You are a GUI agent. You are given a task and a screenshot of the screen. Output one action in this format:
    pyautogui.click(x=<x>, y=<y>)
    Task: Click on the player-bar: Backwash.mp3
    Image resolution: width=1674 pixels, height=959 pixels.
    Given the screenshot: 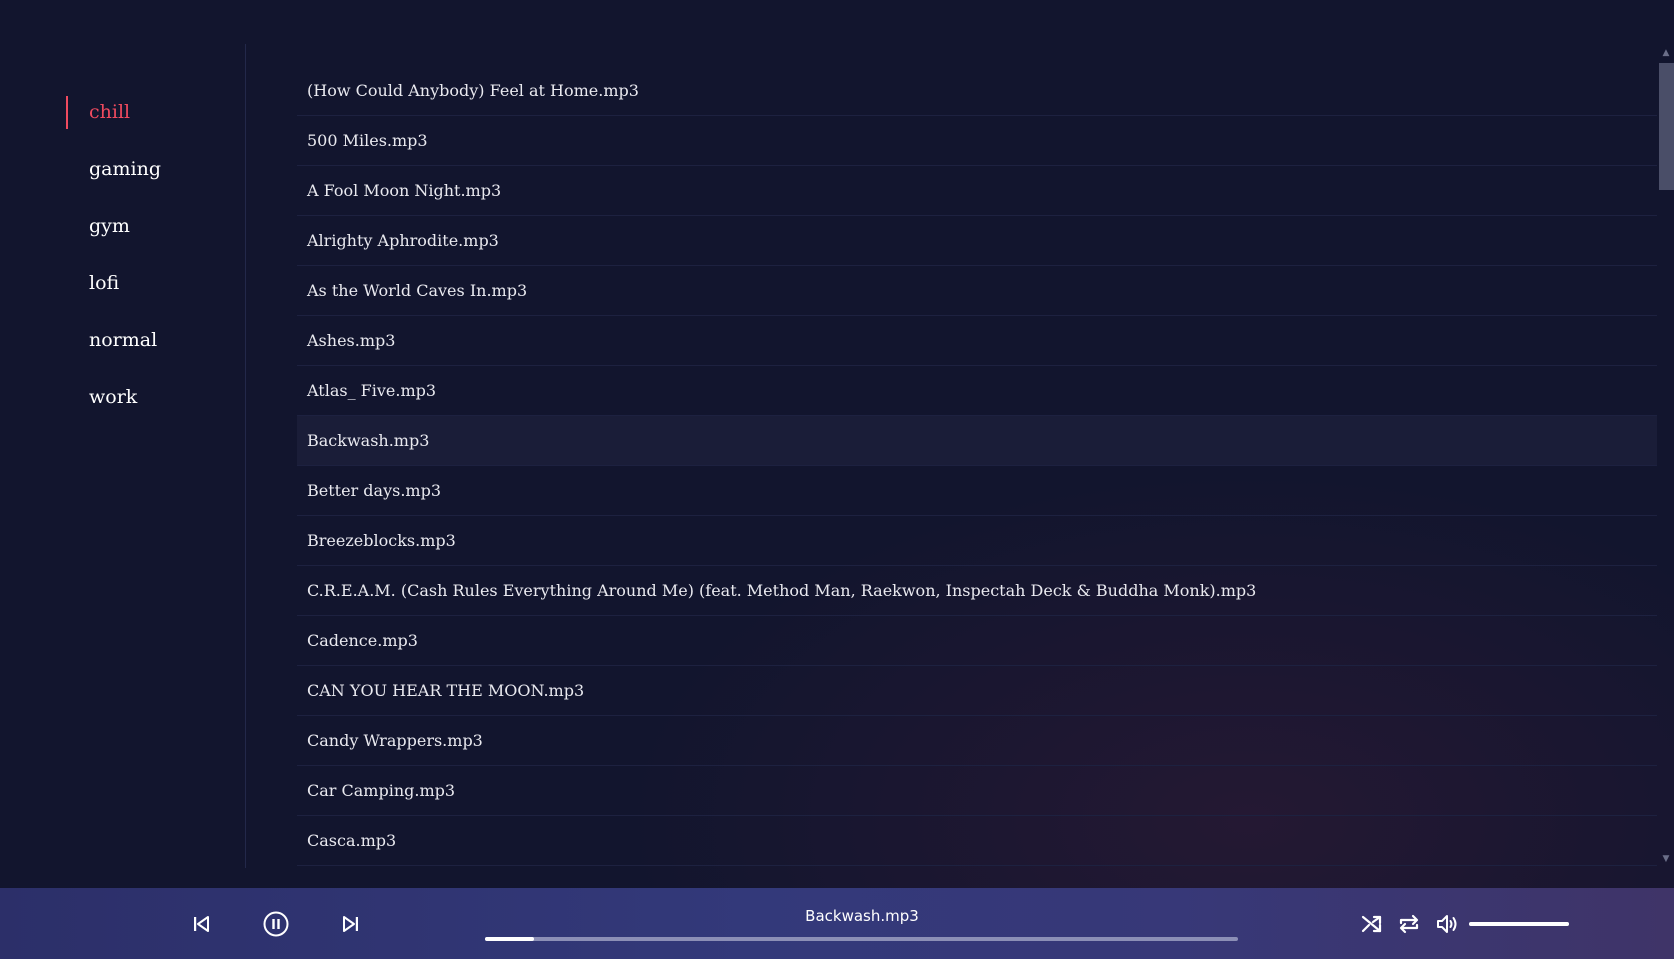 What is the action you would take?
    pyautogui.click(x=837, y=923)
    